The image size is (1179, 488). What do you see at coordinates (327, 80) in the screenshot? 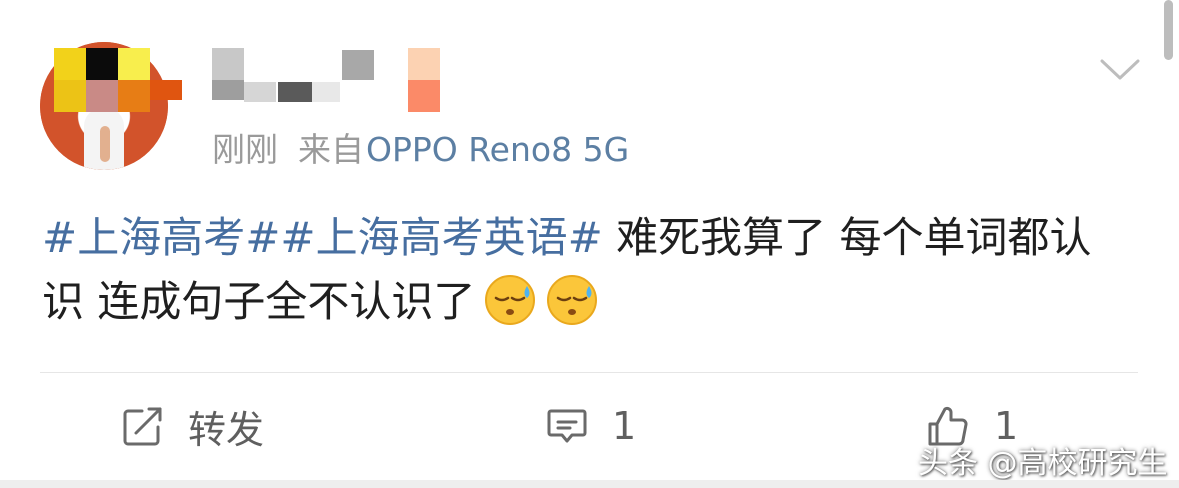
I see `username-blurred` at bounding box center [327, 80].